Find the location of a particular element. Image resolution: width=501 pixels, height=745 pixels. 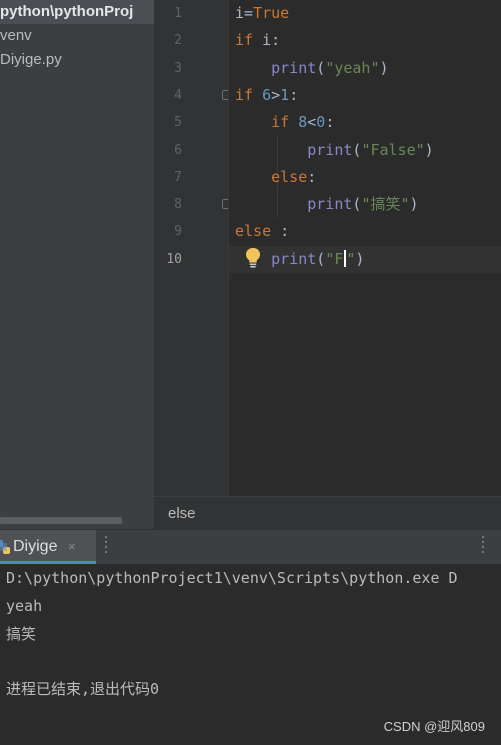

code-line: print("False") is located at coordinates (334, 150).